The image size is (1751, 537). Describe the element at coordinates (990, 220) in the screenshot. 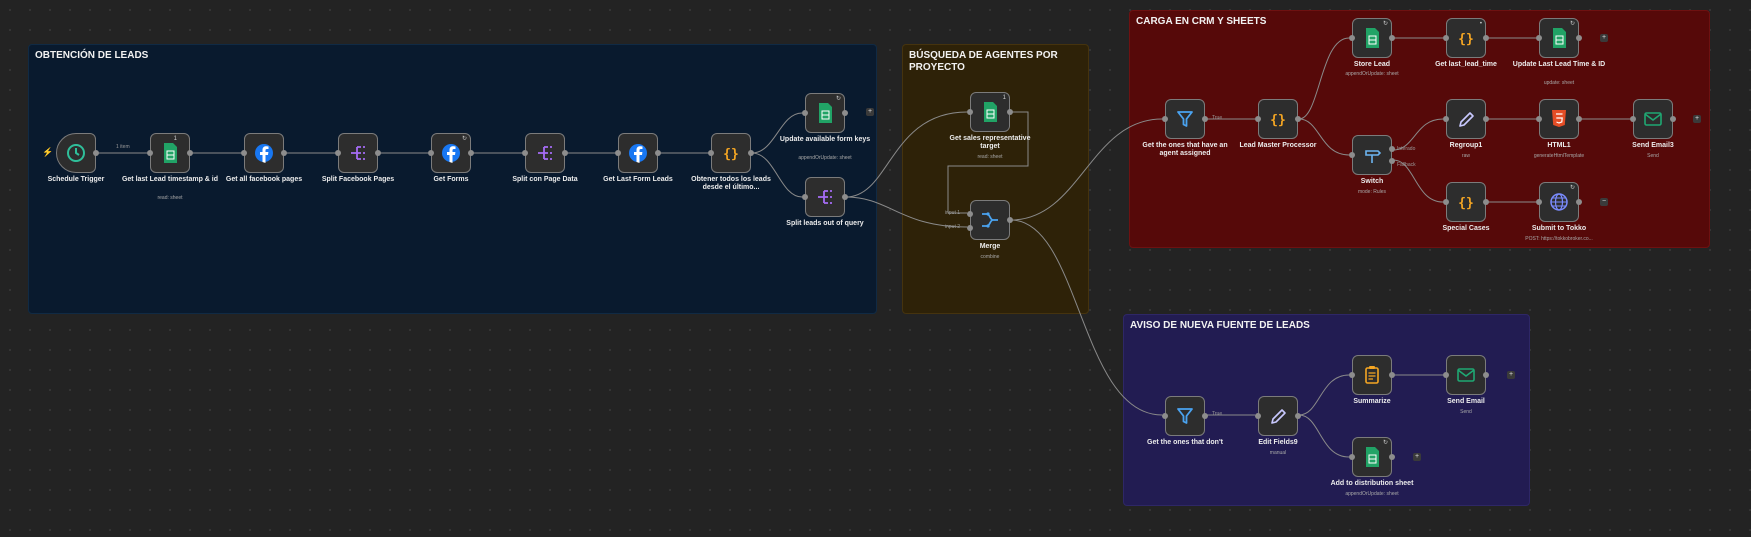

I see `node-merge` at that location.